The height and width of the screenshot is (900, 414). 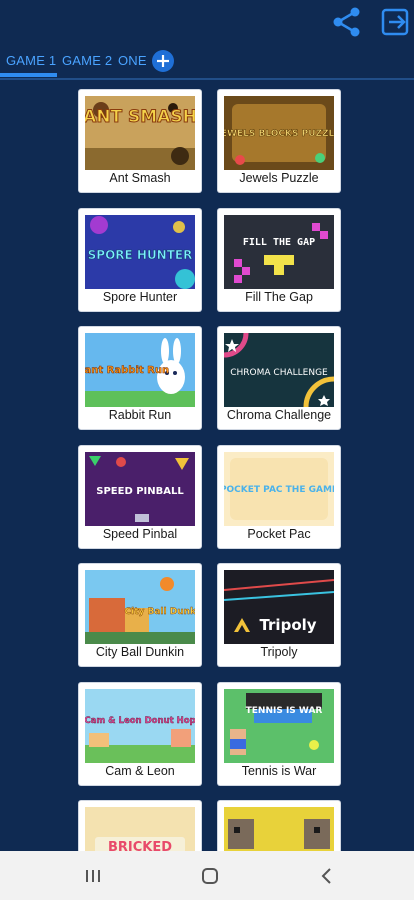 I want to click on game-label: Fill The Gap, so click(x=279, y=297).